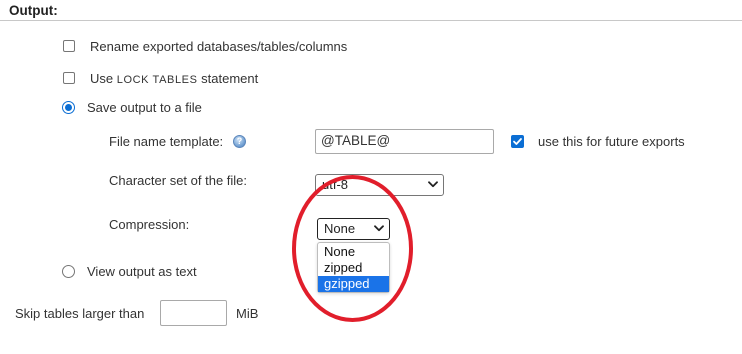 The height and width of the screenshot is (354, 742). What do you see at coordinates (178, 180) in the screenshot?
I see `charset-label: Character set of the file:` at bounding box center [178, 180].